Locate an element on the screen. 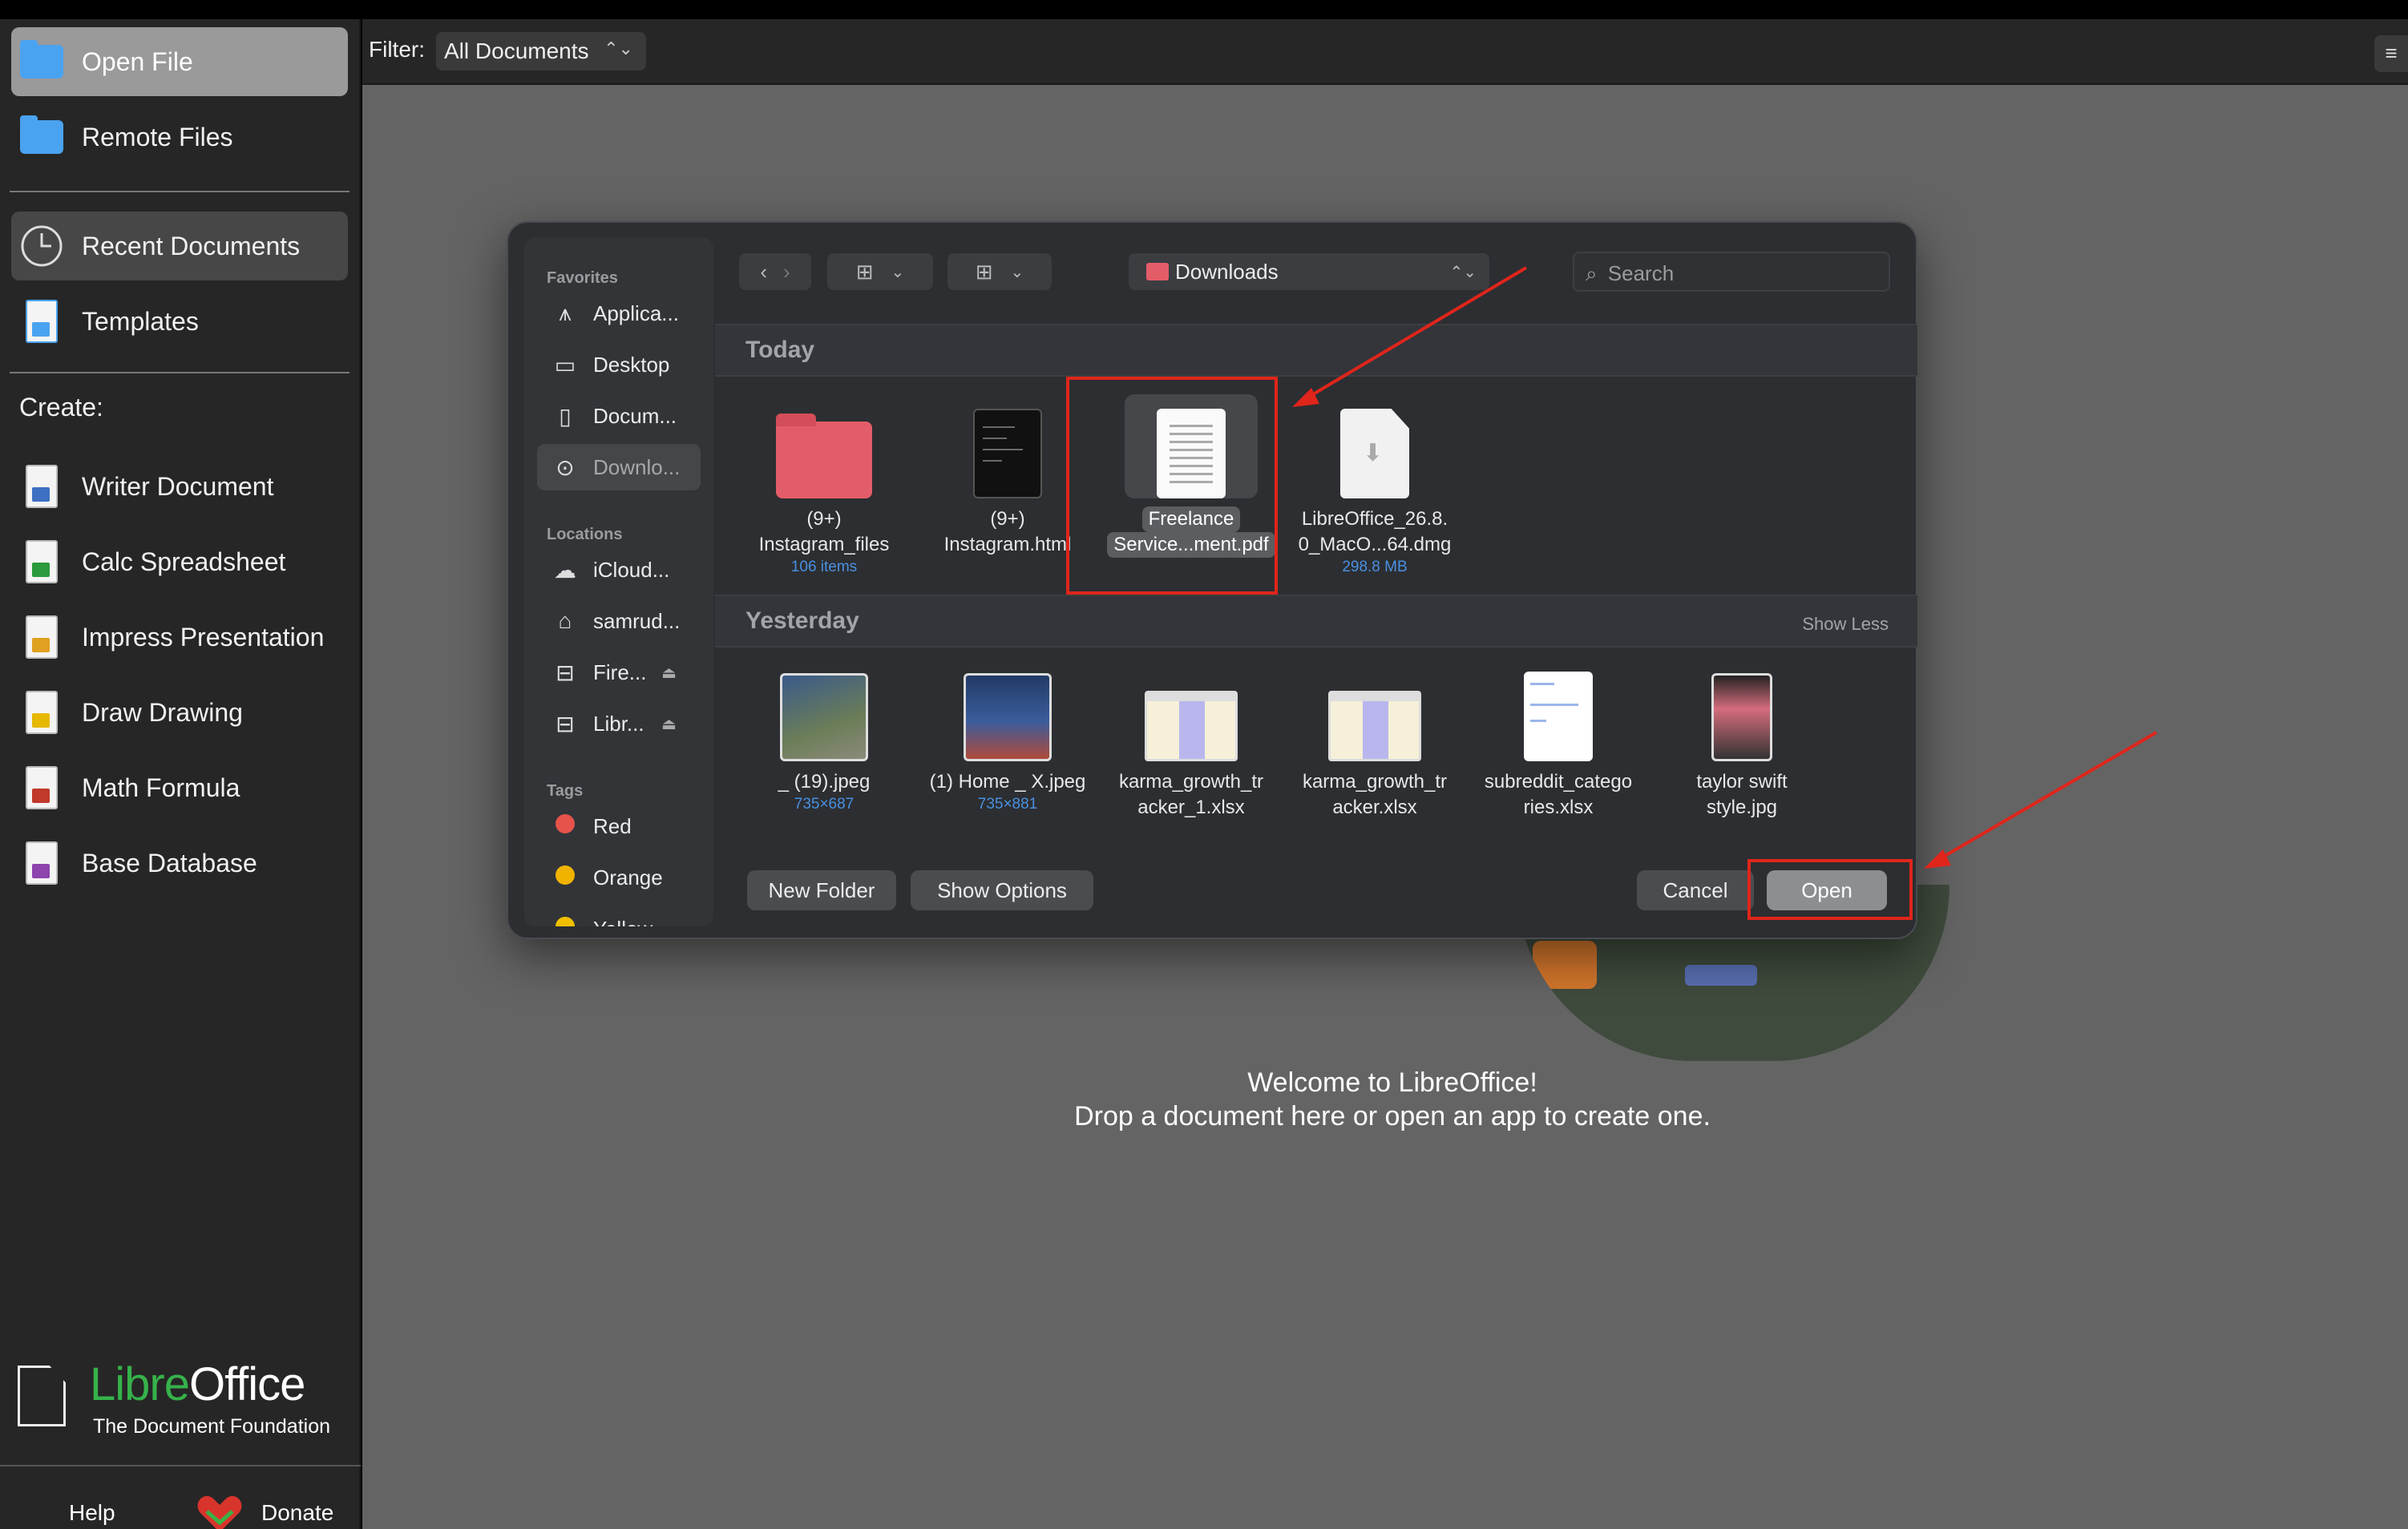 This screenshot has width=2408, height=1529. file-item: taylor swift style.jpg is located at coordinates (1742, 743).